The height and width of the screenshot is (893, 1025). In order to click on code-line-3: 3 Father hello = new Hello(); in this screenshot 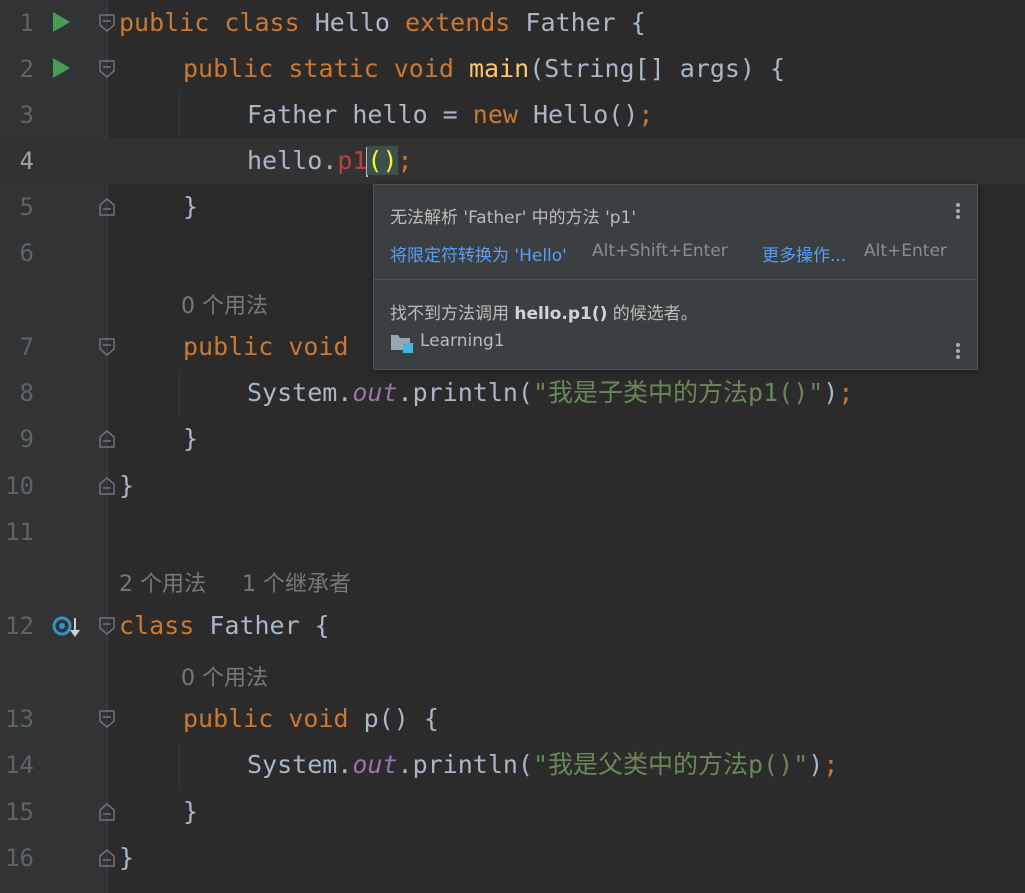, I will do `click(512, 115)`.